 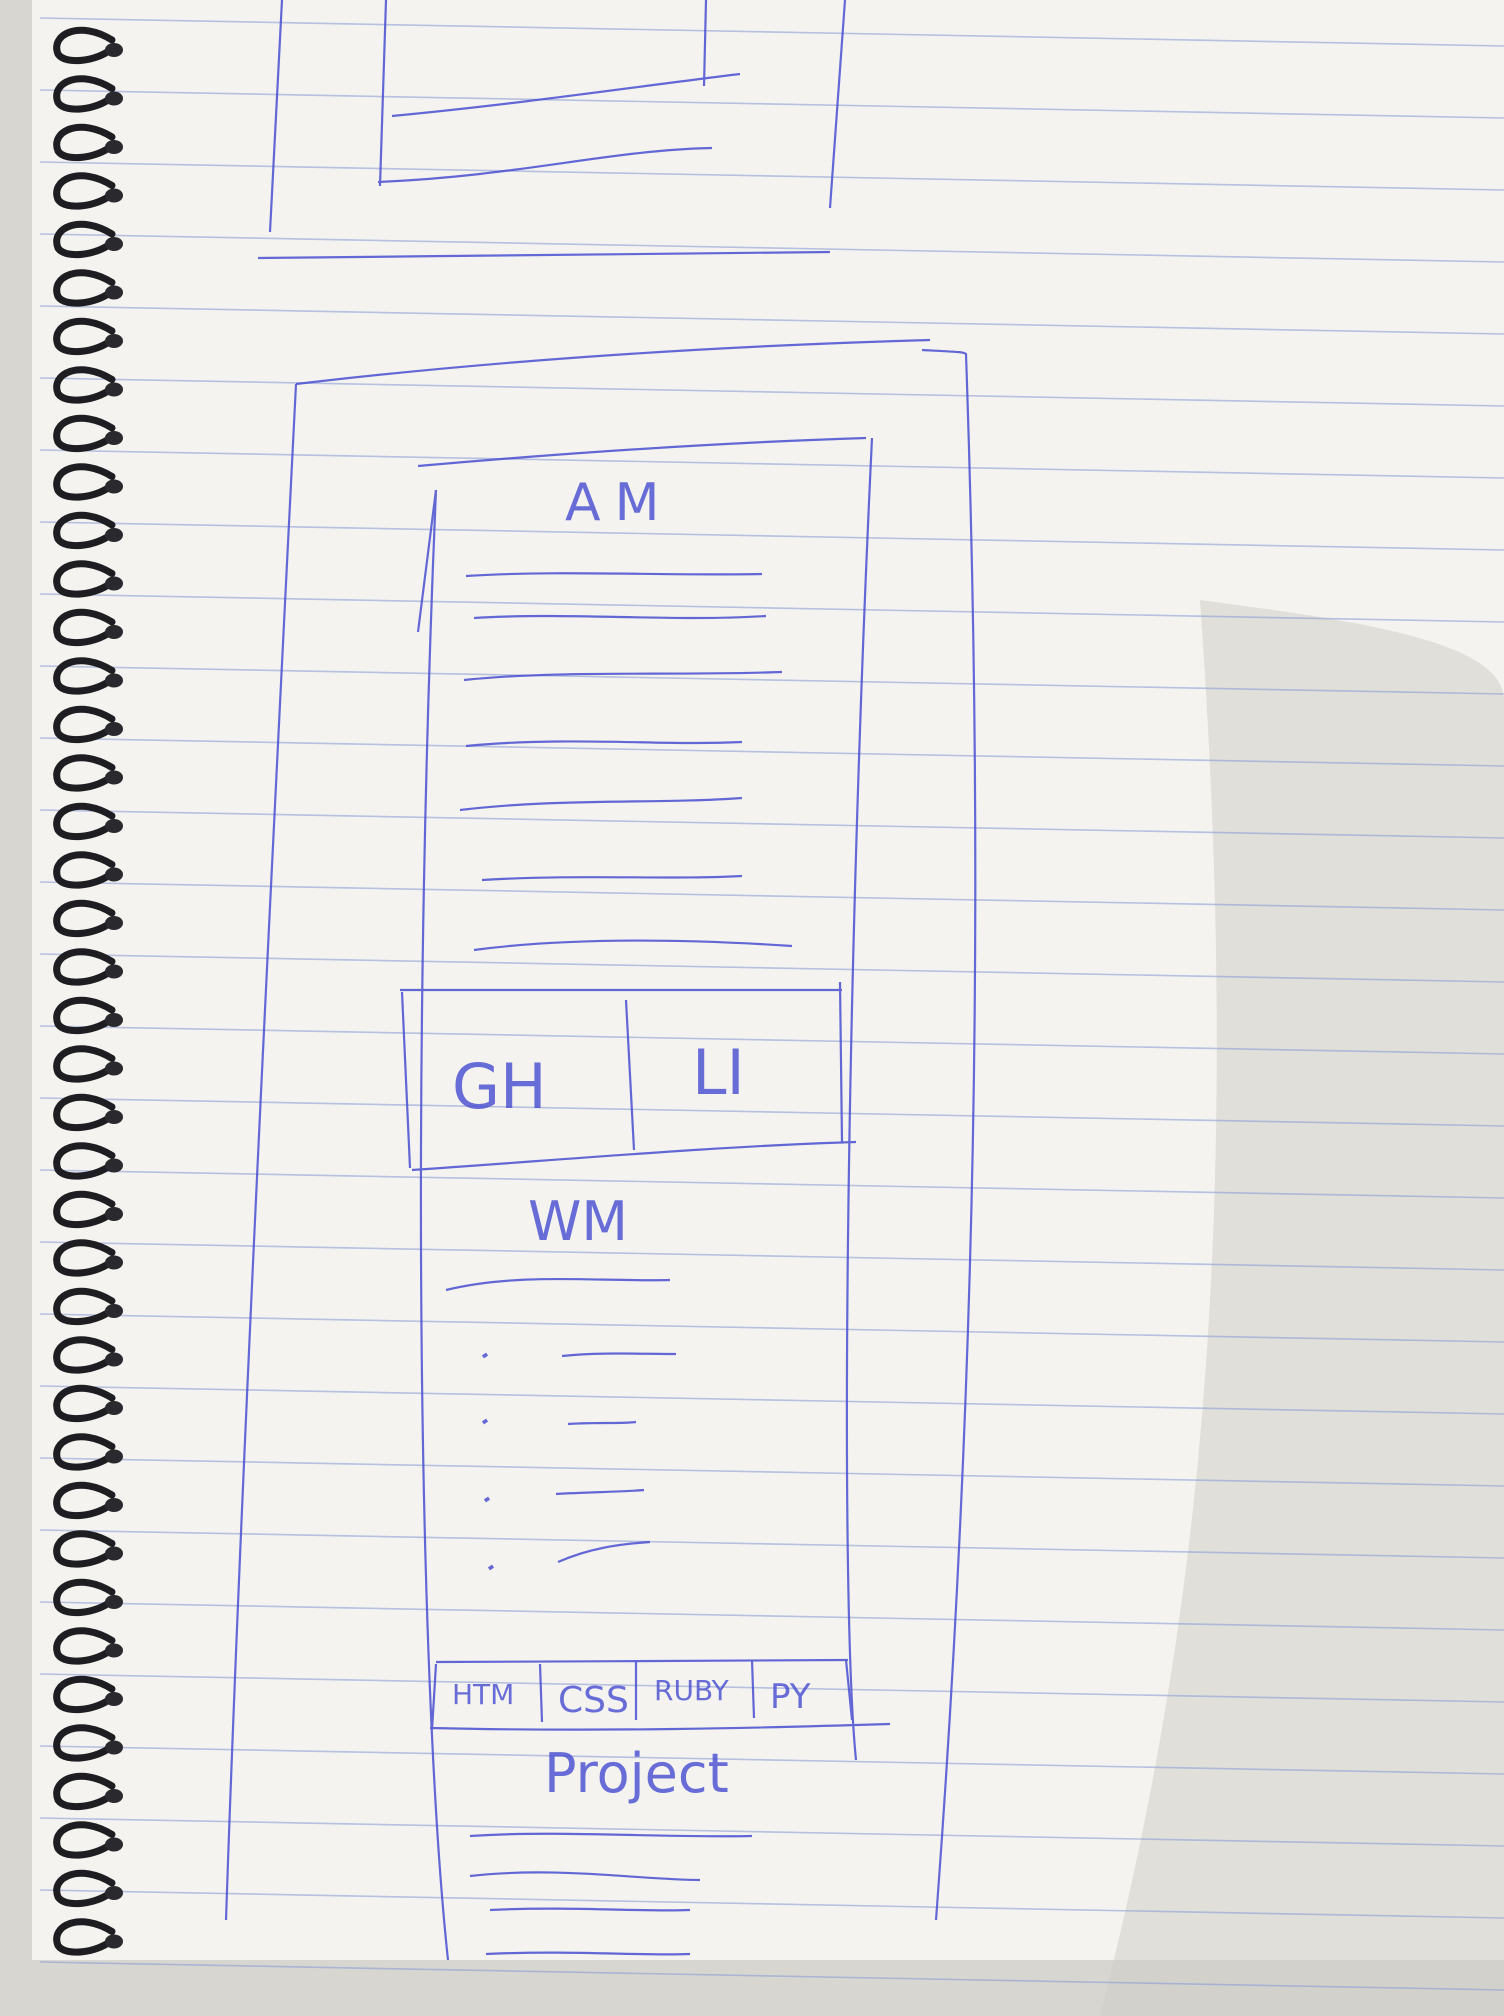 What do you see at coordinates (483, 1694) in the screenshot?
I see `tab-htm: HTM` at bounding box center [483, 1694].